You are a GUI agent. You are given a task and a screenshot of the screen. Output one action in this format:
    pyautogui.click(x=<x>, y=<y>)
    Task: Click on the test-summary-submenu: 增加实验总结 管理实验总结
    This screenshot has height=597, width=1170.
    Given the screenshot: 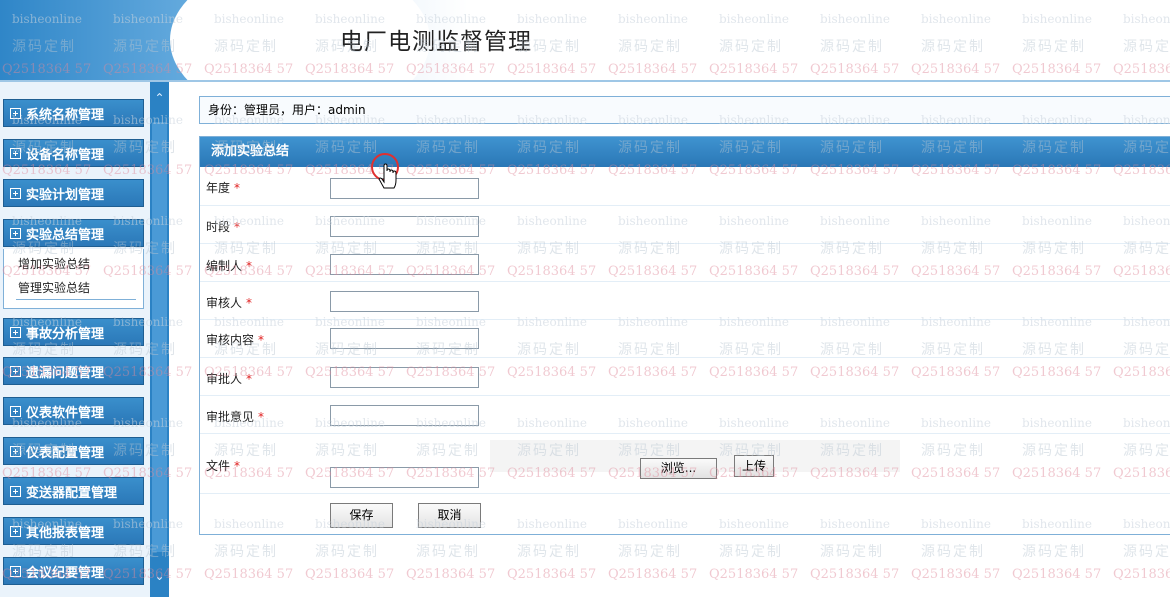 What is the action you would take?
    pyautogui.click(x=73, y=279)
    